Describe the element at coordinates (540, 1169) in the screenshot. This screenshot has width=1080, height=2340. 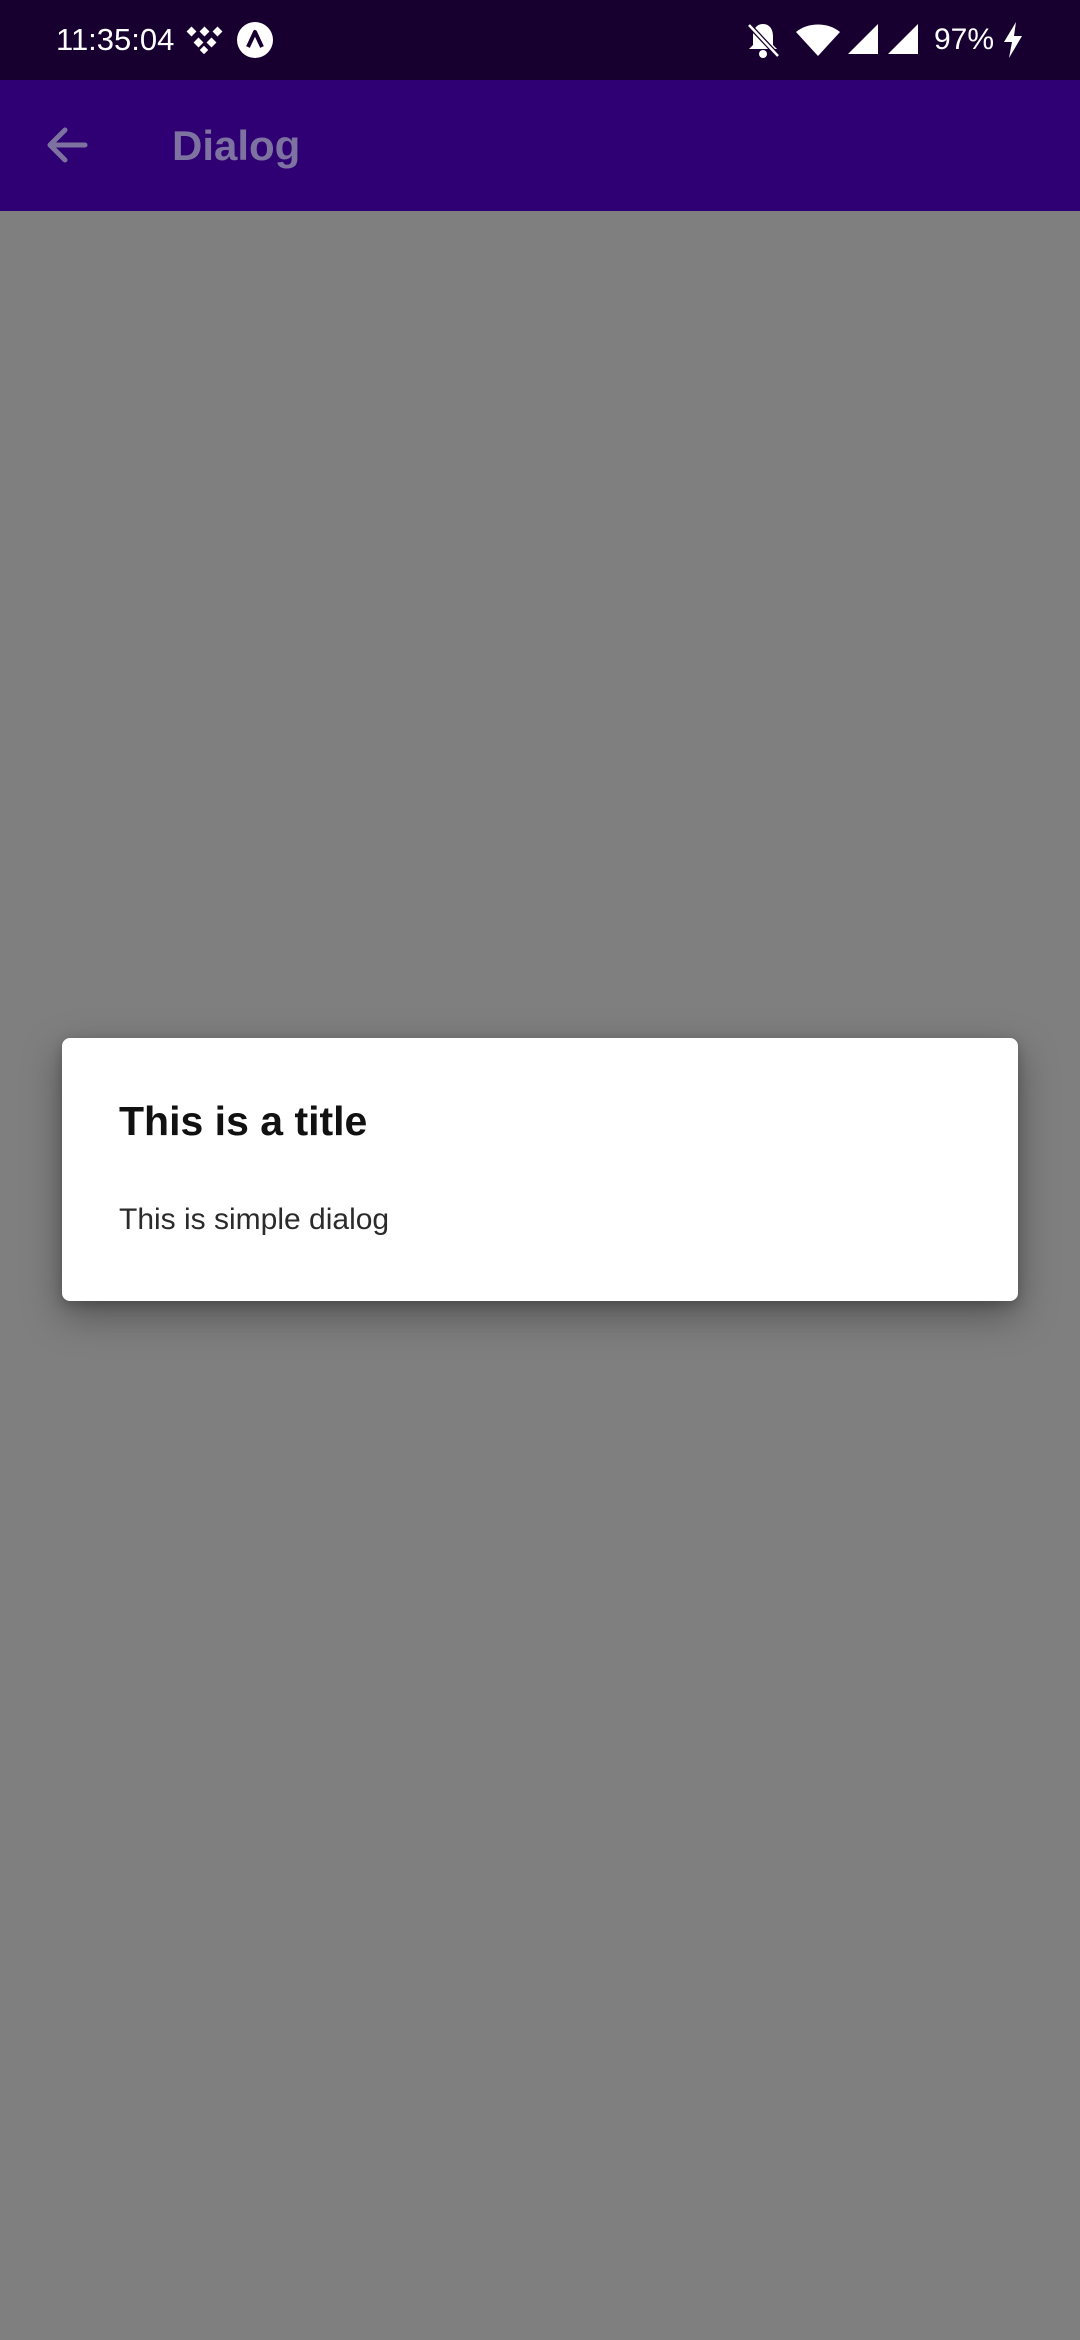
I see `simple-dialog: This is a title This is simple dialog` at that location.